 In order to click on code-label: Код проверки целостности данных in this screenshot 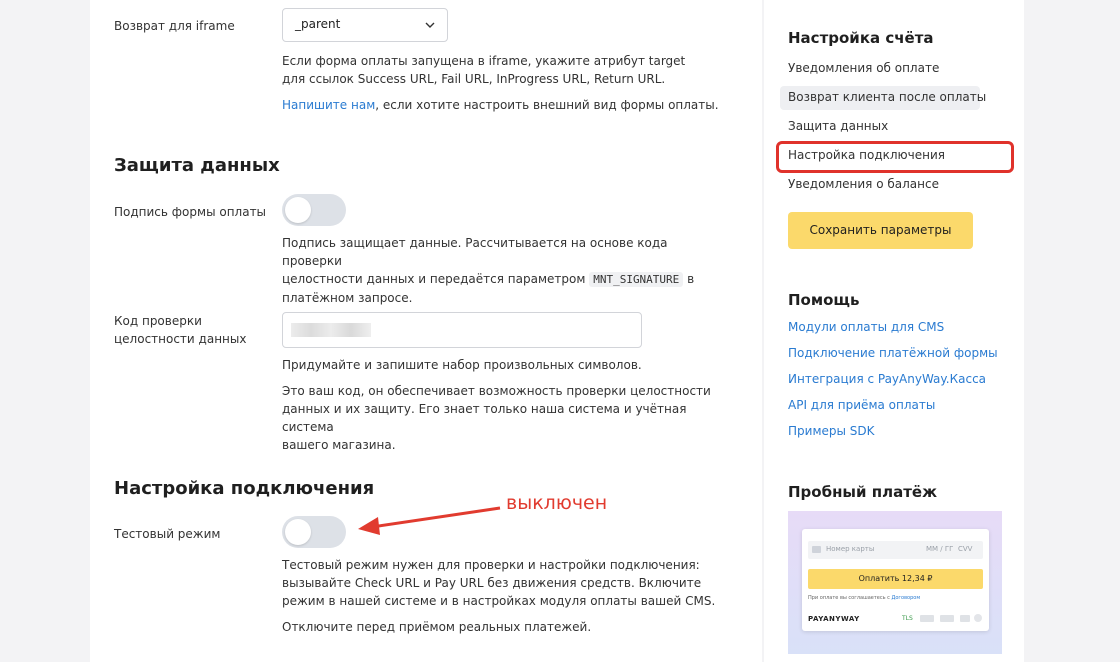, I will do `click(180, 330)`.